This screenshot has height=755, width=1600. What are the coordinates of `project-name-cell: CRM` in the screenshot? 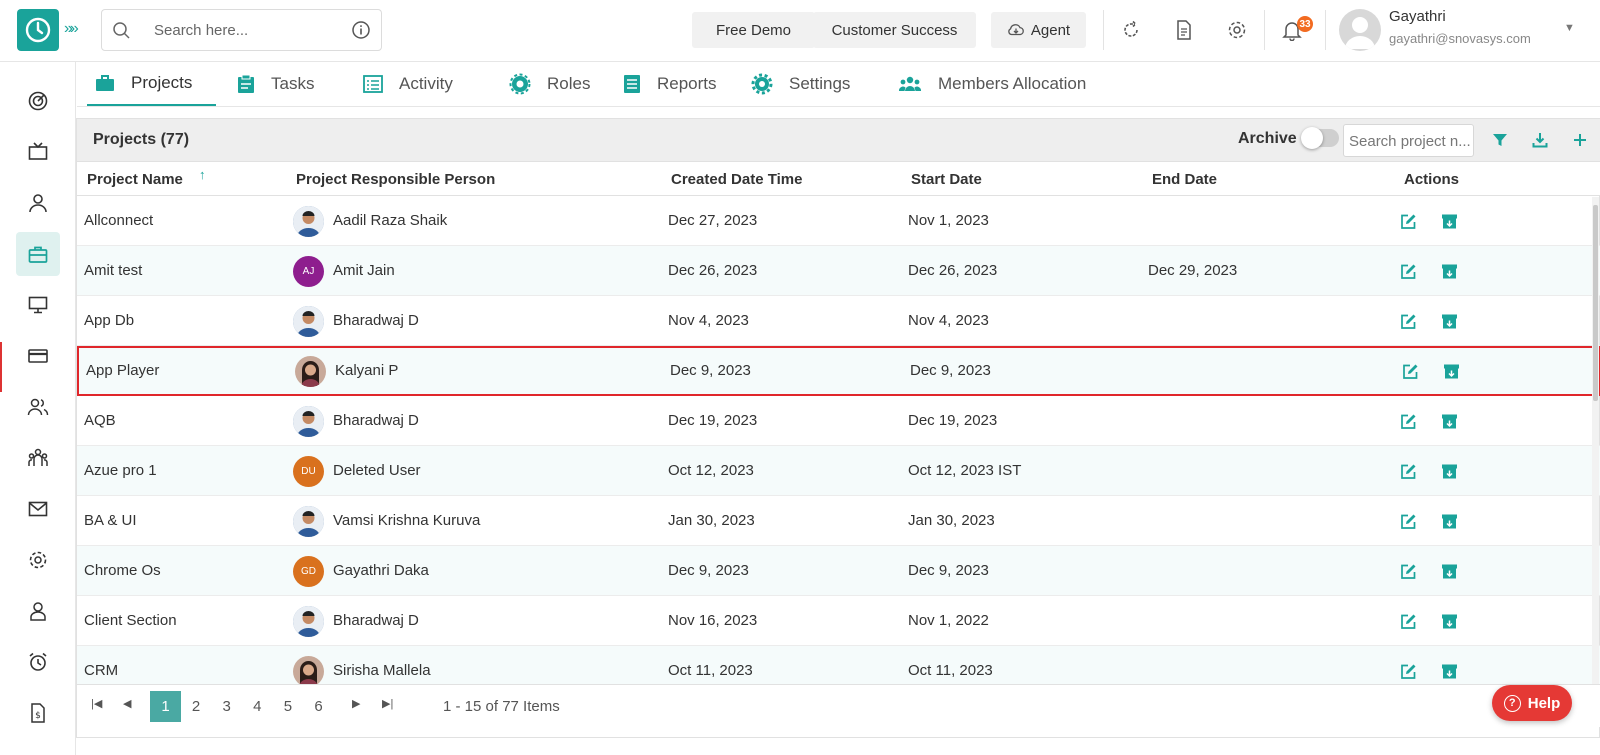 It's located at (101, 670).